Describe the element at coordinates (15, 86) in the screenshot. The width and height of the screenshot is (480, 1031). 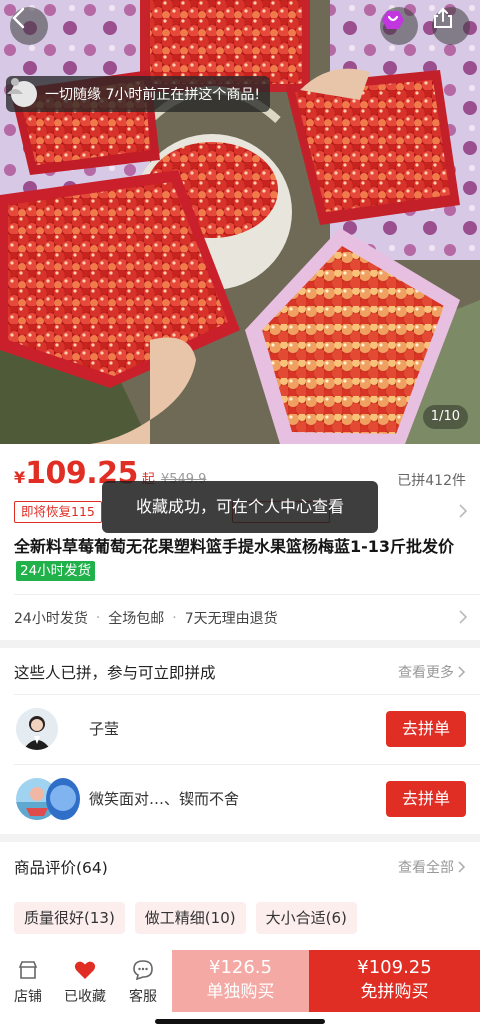
I see `user-icon` at that location.